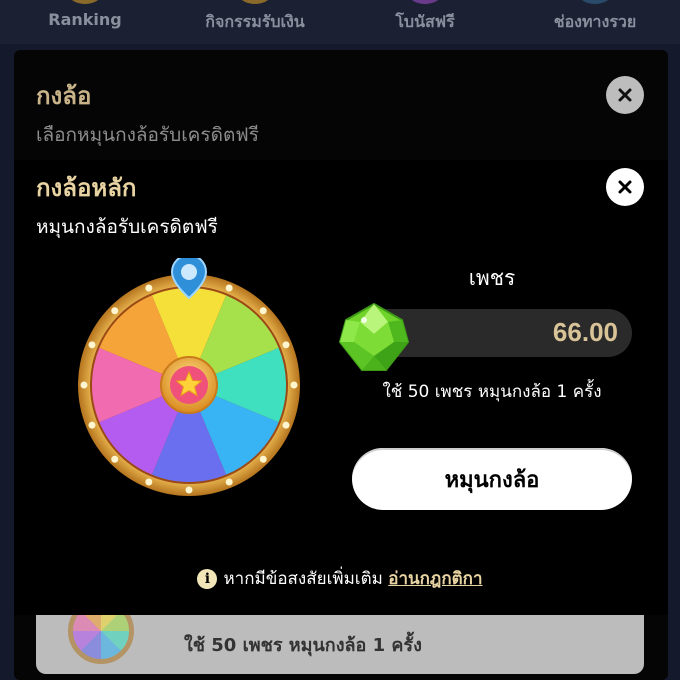 The height and width of the screenshot is (680, 680). Describe the element at coordinates (86, 188) in the screenshot. I see `main-wheel-title: กงล้อหลัก` at that location.